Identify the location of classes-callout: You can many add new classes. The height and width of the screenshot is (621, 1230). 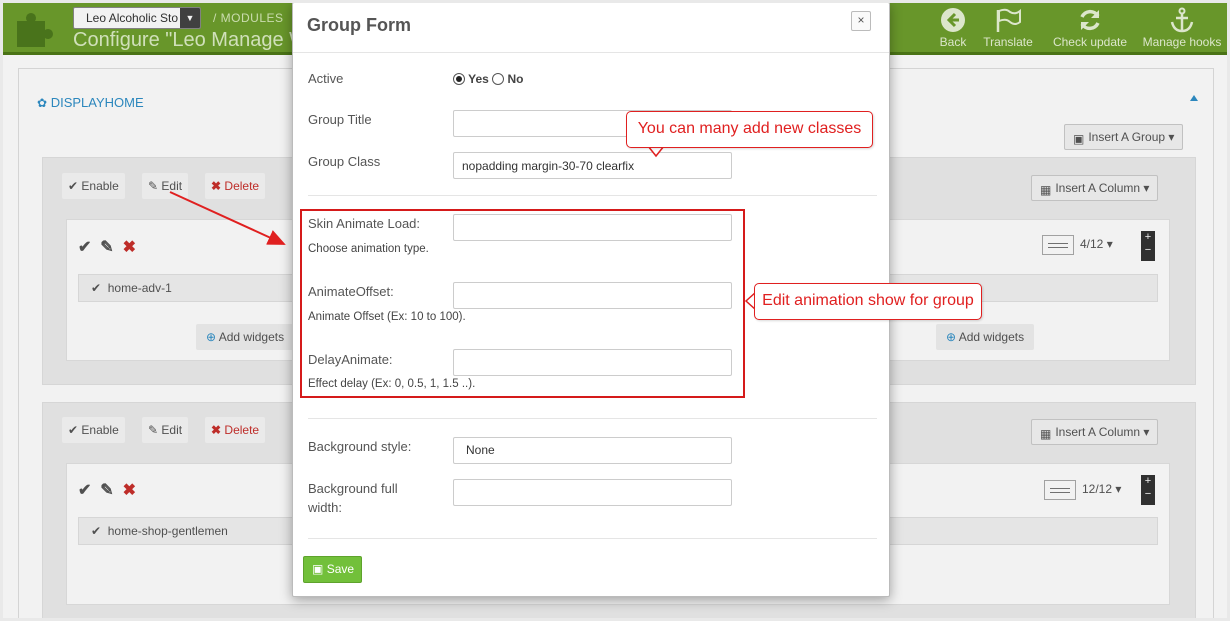
(749, 129).